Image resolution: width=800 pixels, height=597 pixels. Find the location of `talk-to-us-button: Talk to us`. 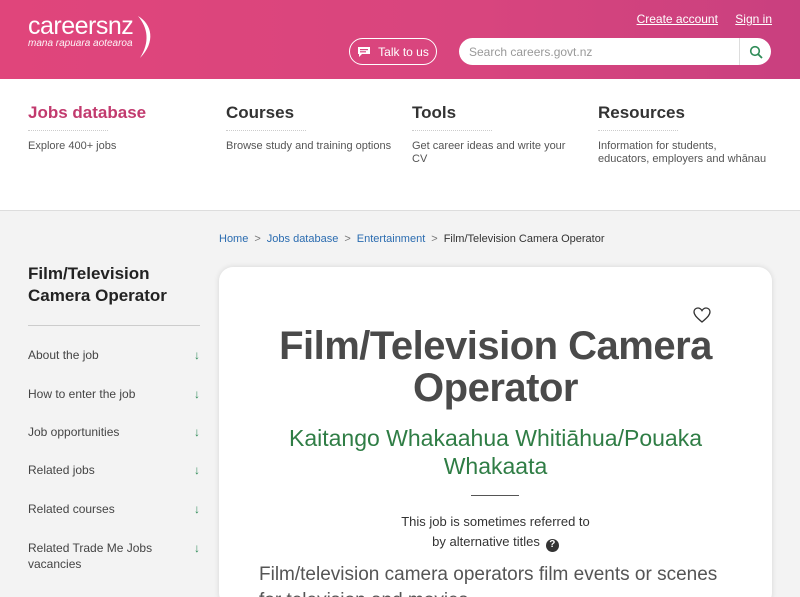

talk-to-us-button: Talk to us is located at coordinates (393, 51).